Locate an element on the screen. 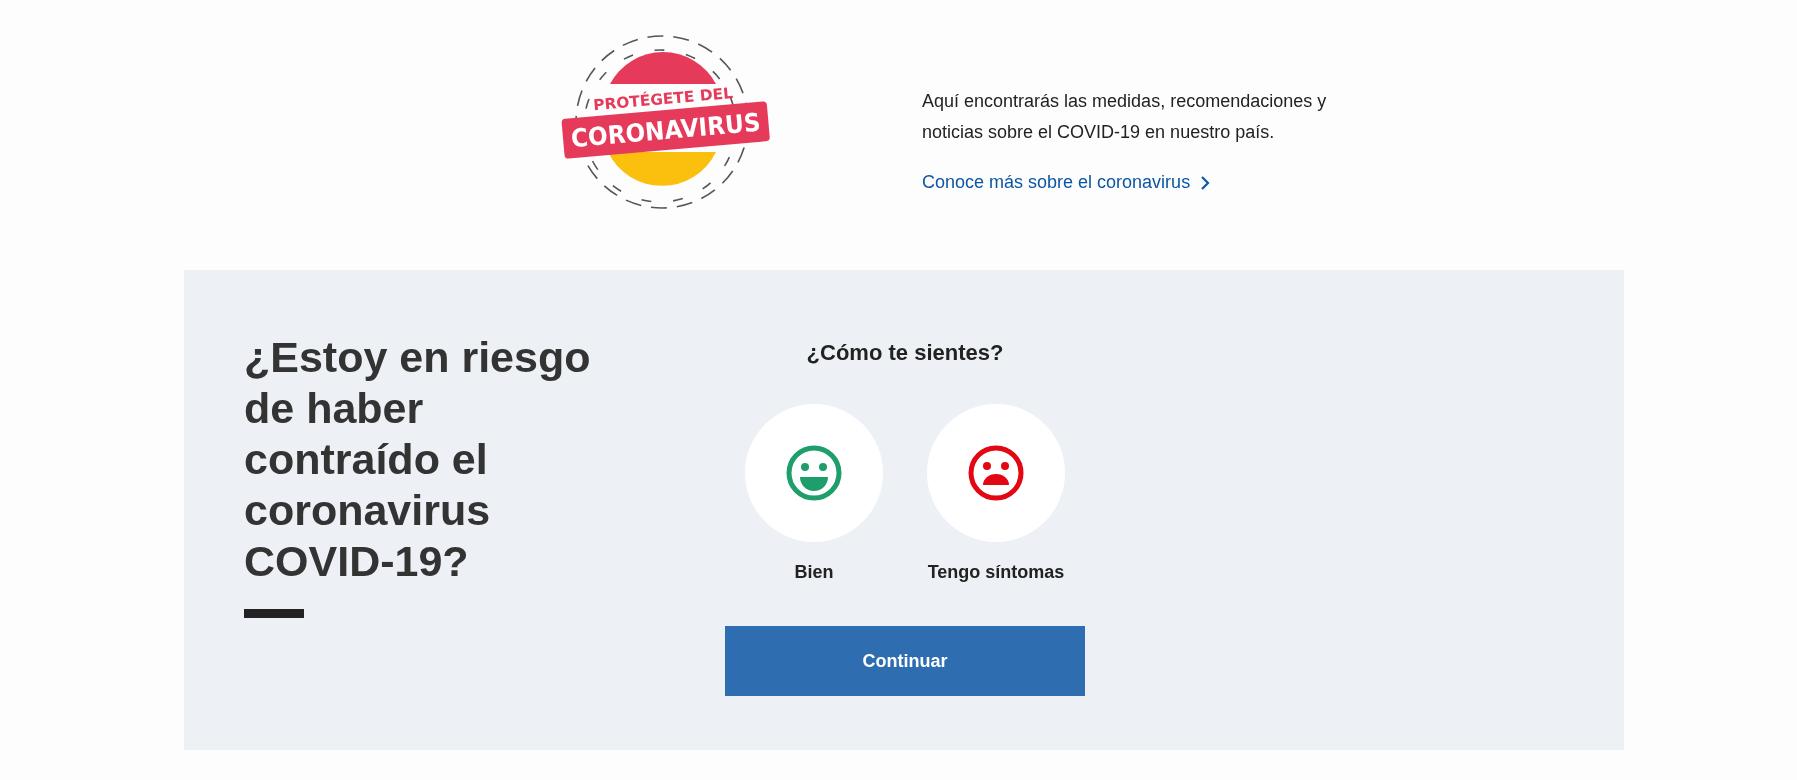 The width and height of the screenshot is (1797, 780). chevron-icon is located at coordinates (1205, 182).